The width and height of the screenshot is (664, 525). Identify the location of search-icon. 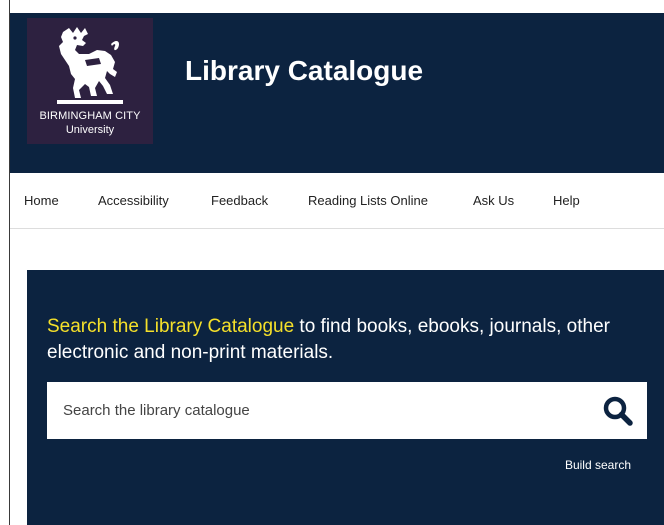
(618, 411).